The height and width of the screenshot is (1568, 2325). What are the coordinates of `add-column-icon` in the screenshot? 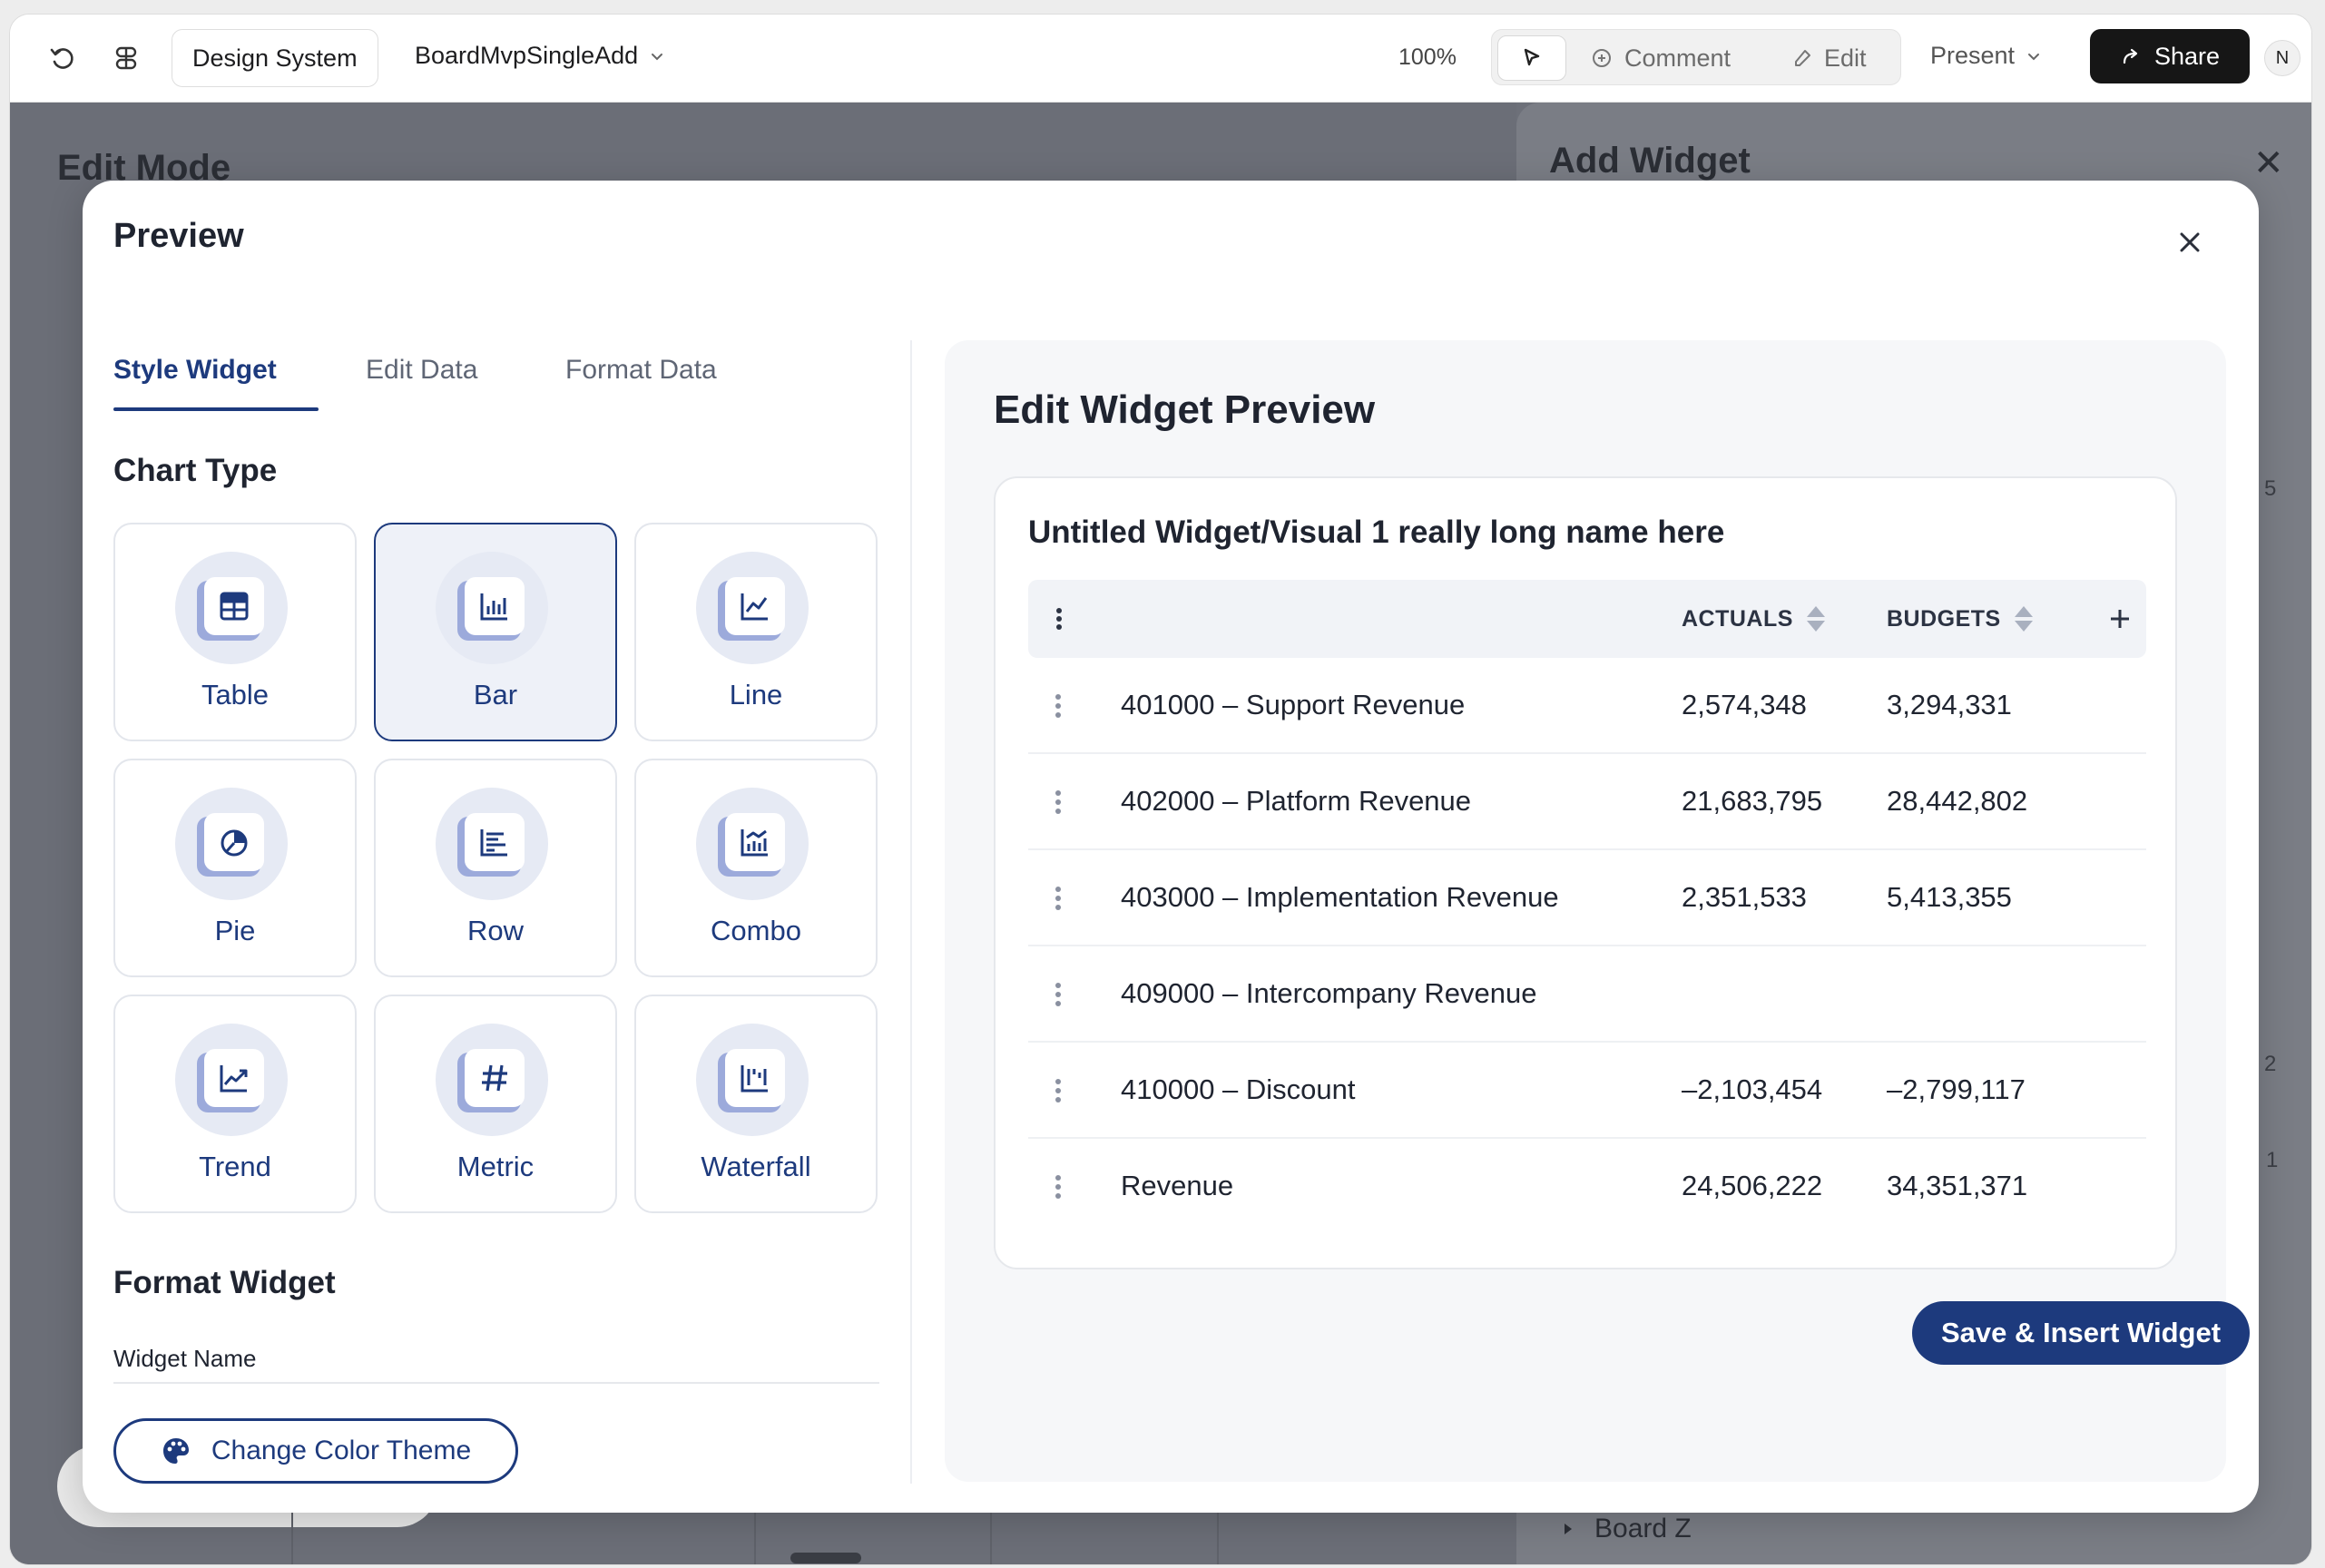 It's located at (2120, 619).